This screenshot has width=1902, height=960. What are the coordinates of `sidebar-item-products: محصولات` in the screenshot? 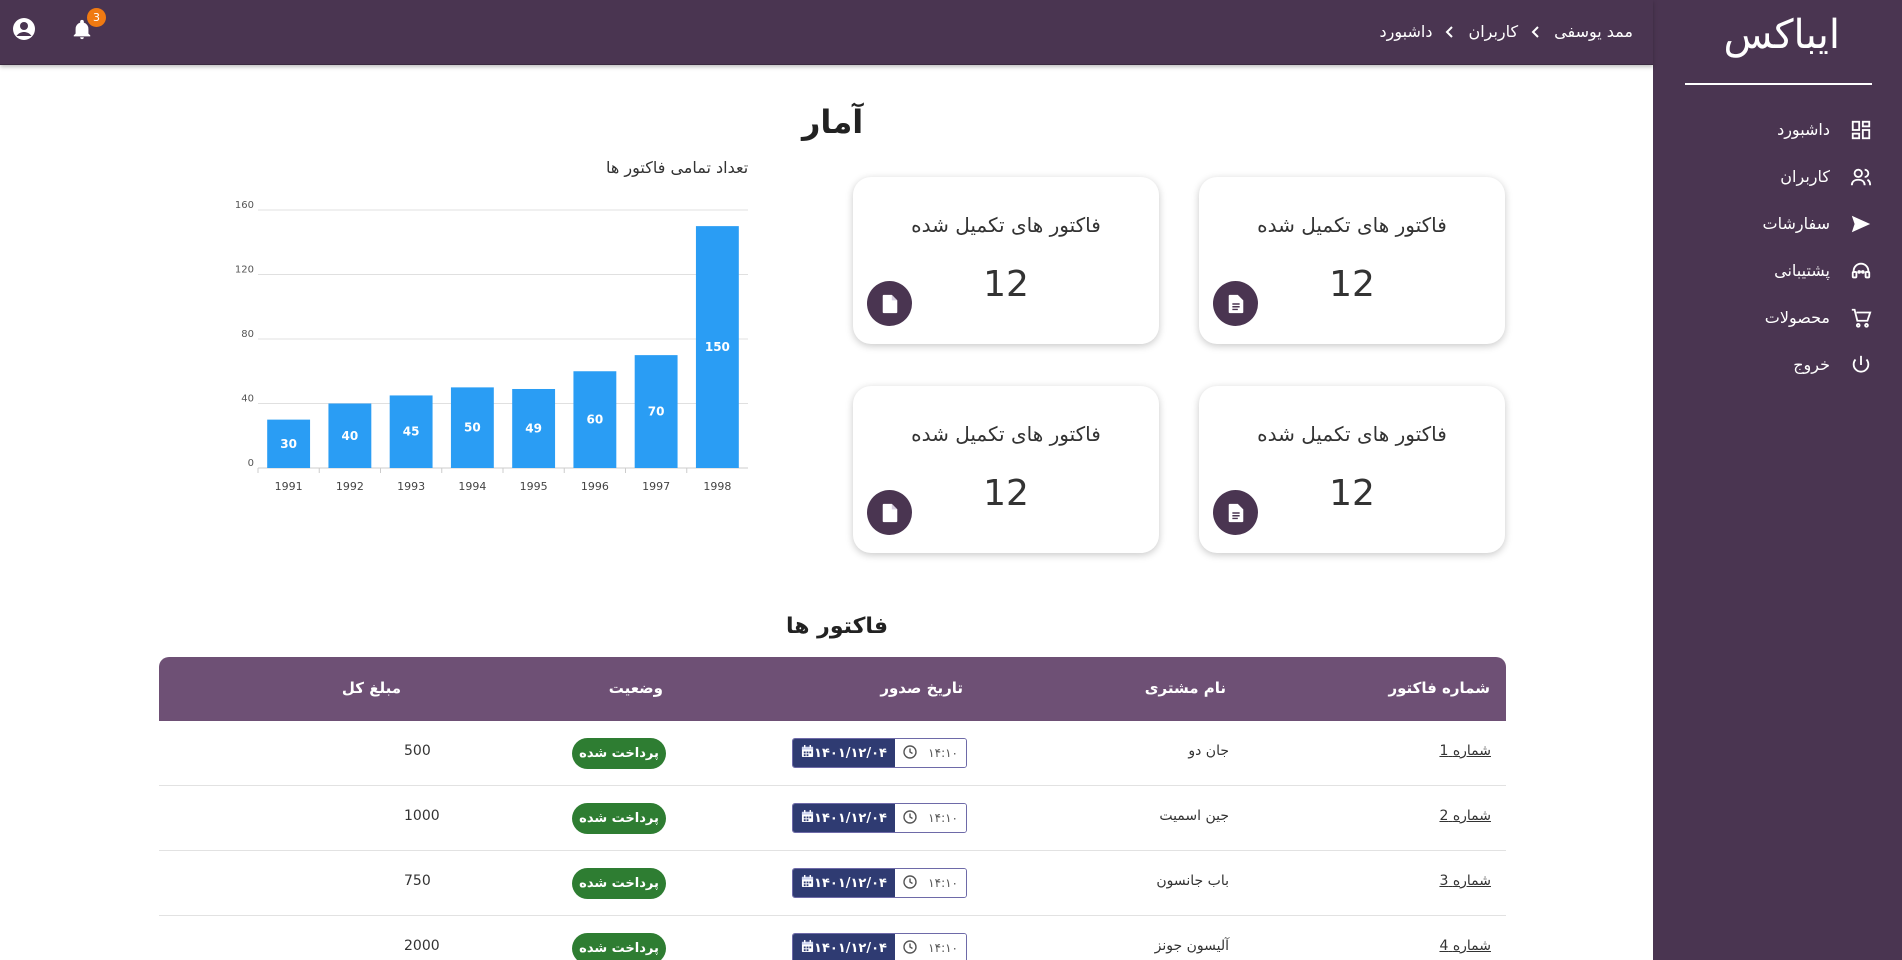 It's located at (1777, 317).